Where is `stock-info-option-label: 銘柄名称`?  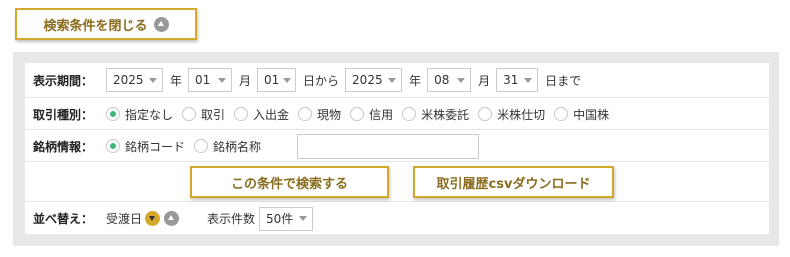 stock-info-option-label: 銘柄名称 is located at coordinates (237, 146).